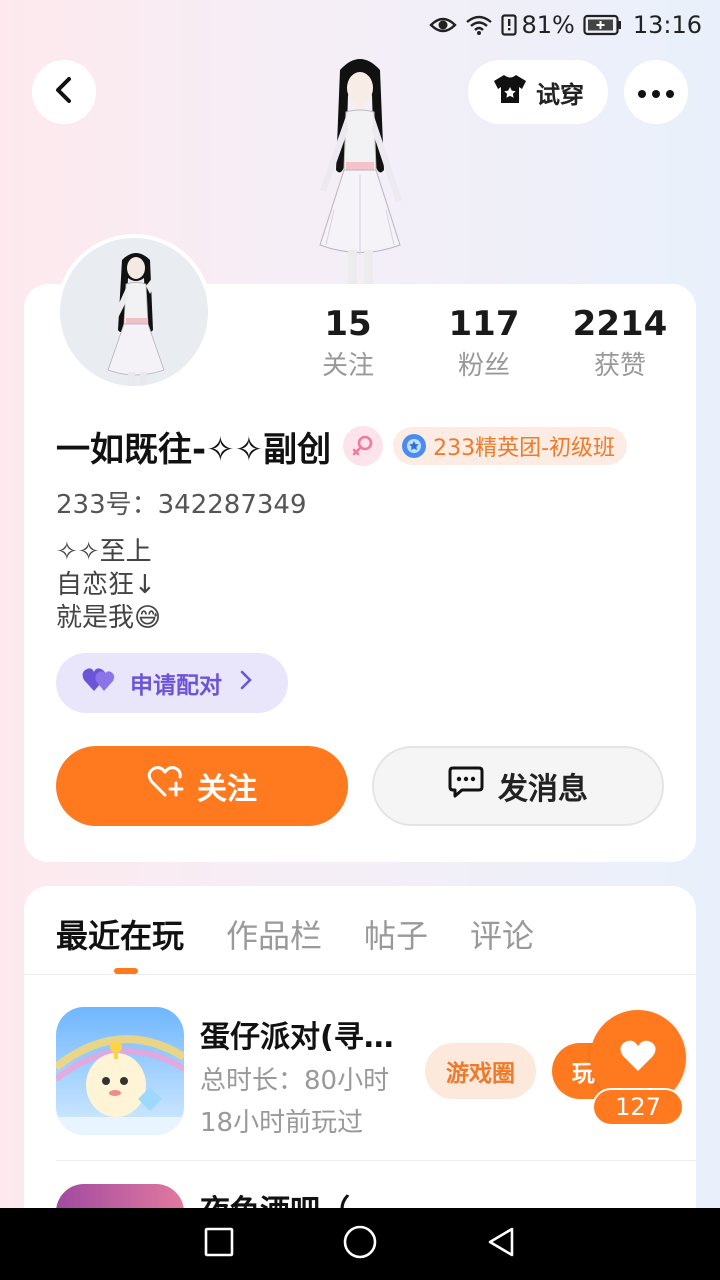 This screenshot has height=1280, width=720. Describe the element at coordinates (543, 789) in the screenshot. I see `message-label: 发消息` at that location.